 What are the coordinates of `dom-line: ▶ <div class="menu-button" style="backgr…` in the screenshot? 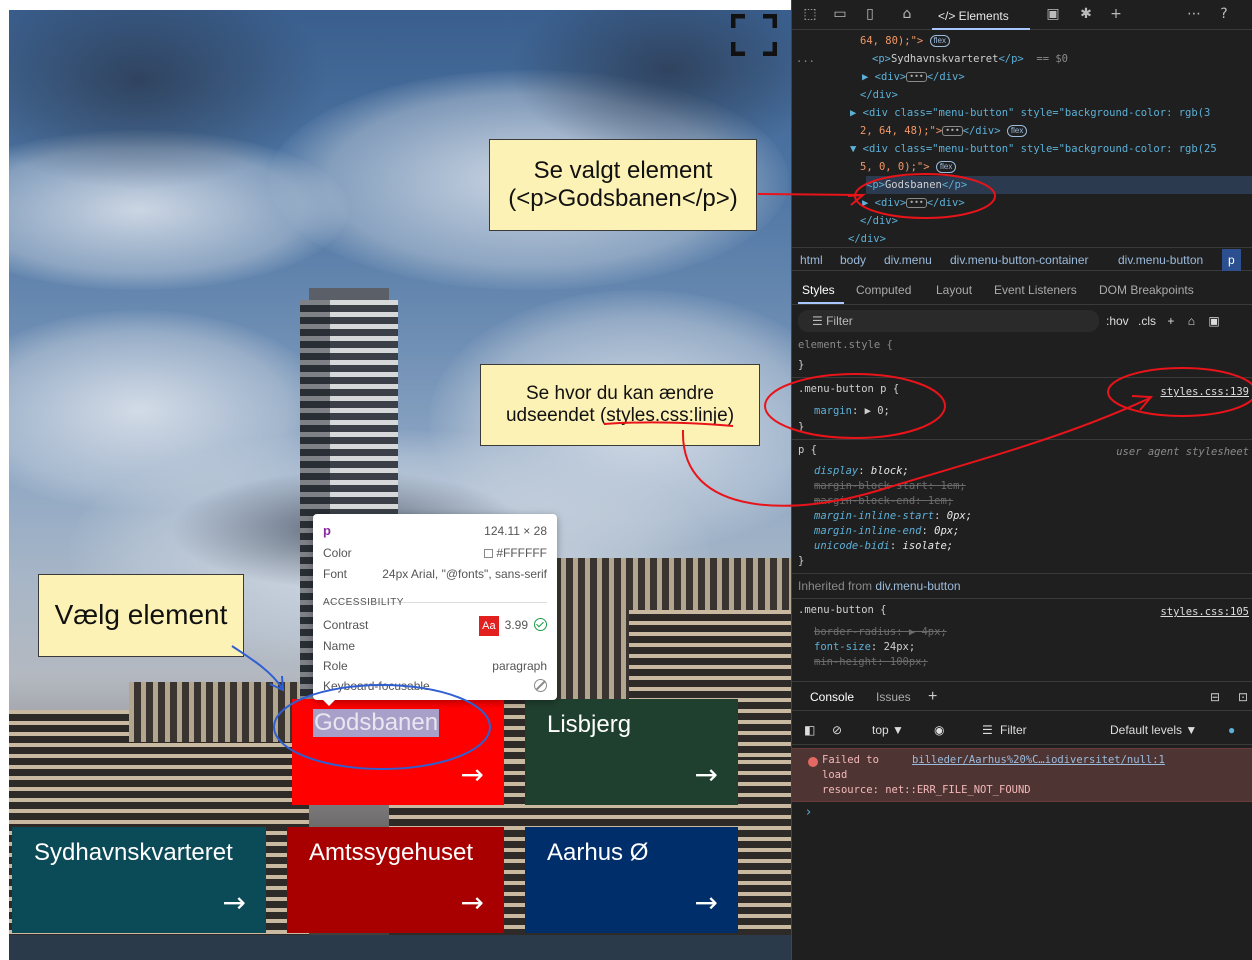 It's located at (1030, 113).